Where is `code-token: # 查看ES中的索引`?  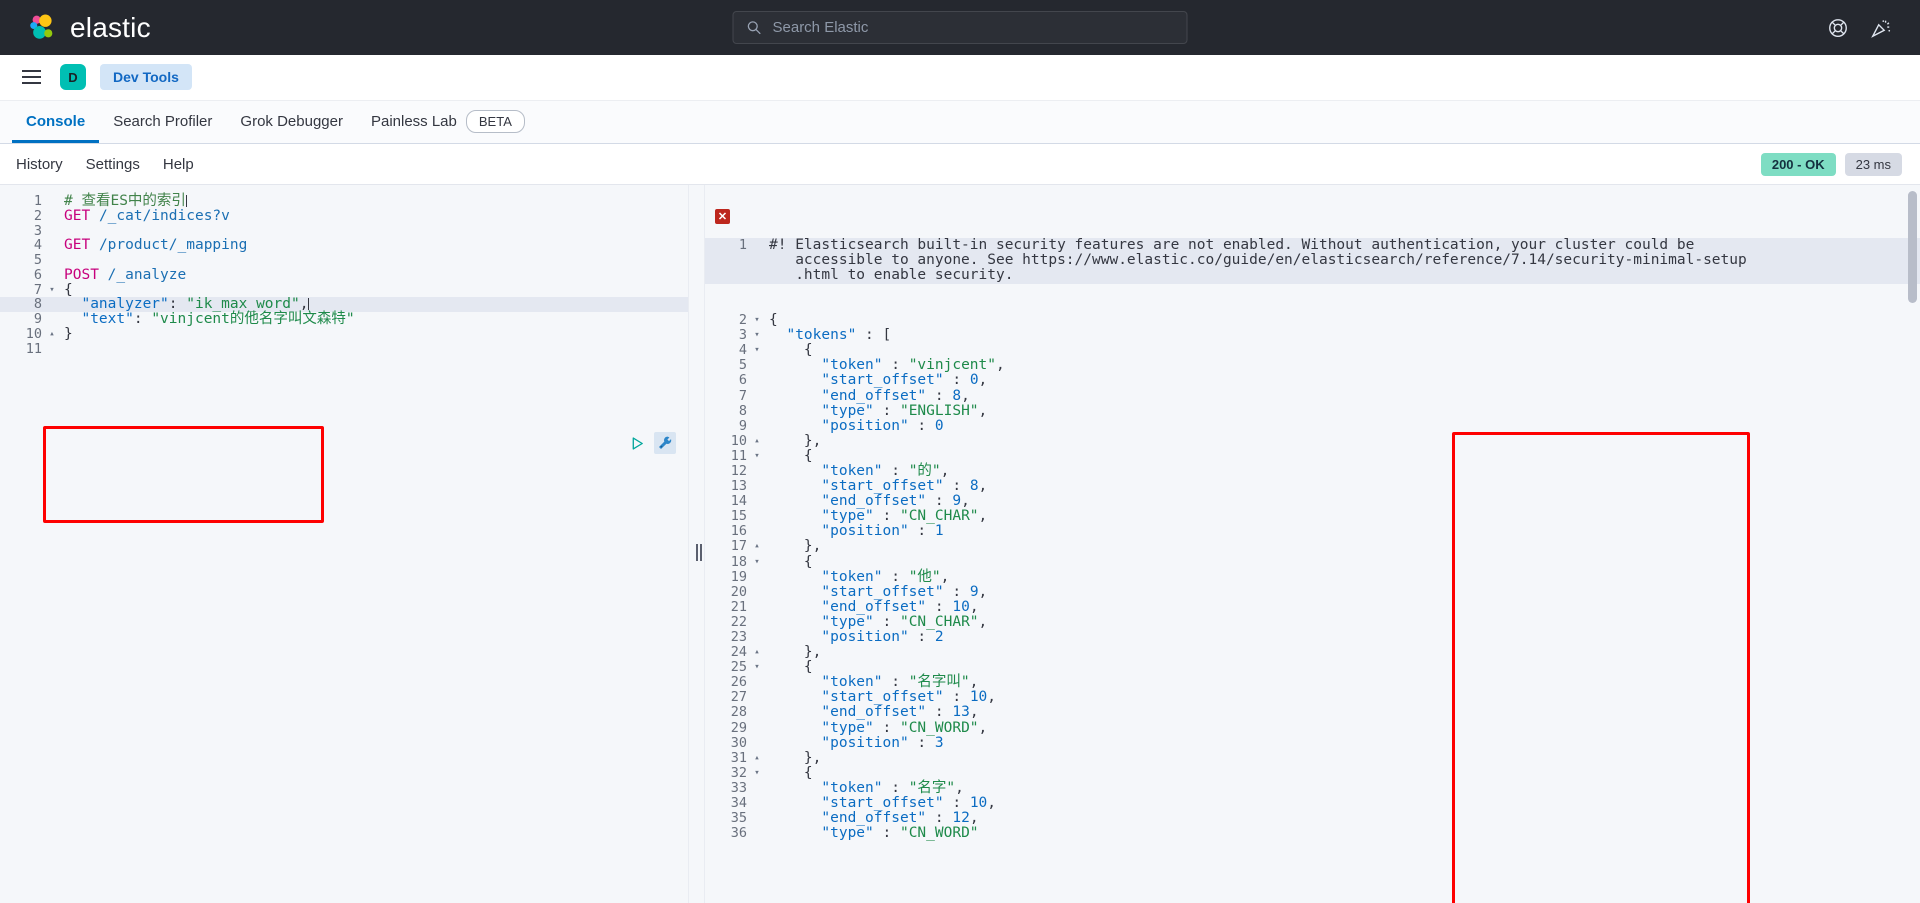 code-token: # 查看ES中的索引 is located at coordinates (125, 201).